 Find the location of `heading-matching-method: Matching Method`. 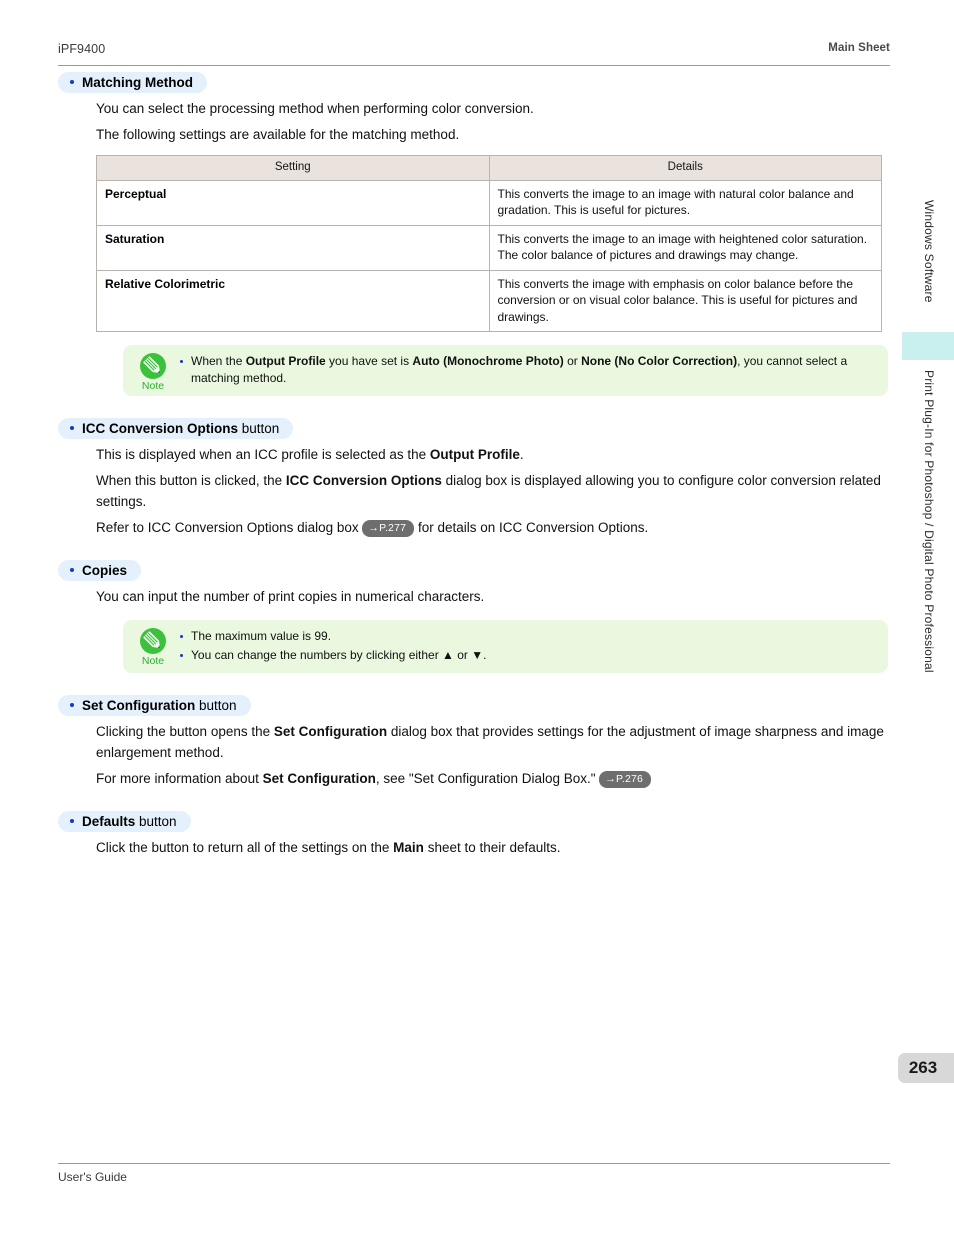

heading-matching-method: Matching Method is located at coordinates (132, 82).